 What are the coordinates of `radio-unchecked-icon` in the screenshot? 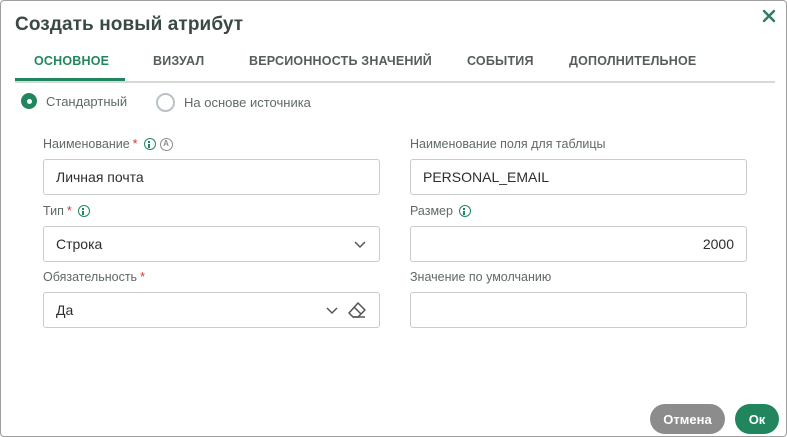 It's located at (165, 102).